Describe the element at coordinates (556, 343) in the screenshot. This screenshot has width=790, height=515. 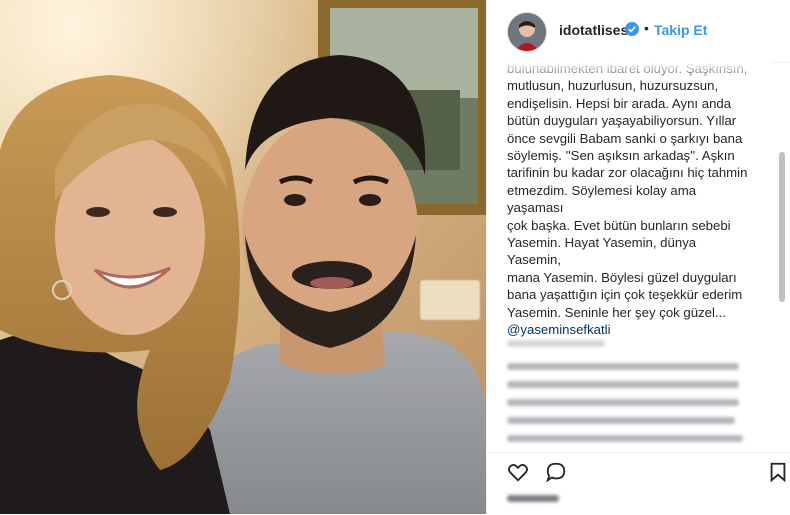
I see `caption-timestamp-blurred` at that location.